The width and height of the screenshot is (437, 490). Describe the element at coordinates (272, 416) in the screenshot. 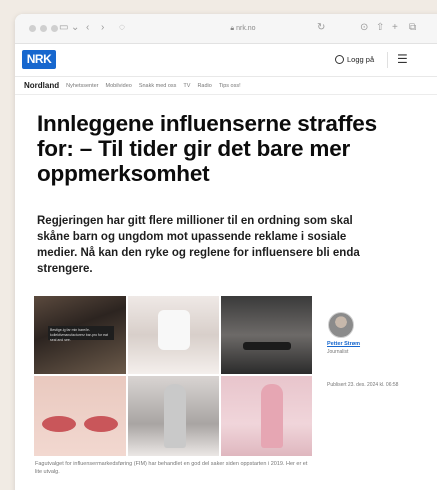

I see `figure-shape-pink` at that location.